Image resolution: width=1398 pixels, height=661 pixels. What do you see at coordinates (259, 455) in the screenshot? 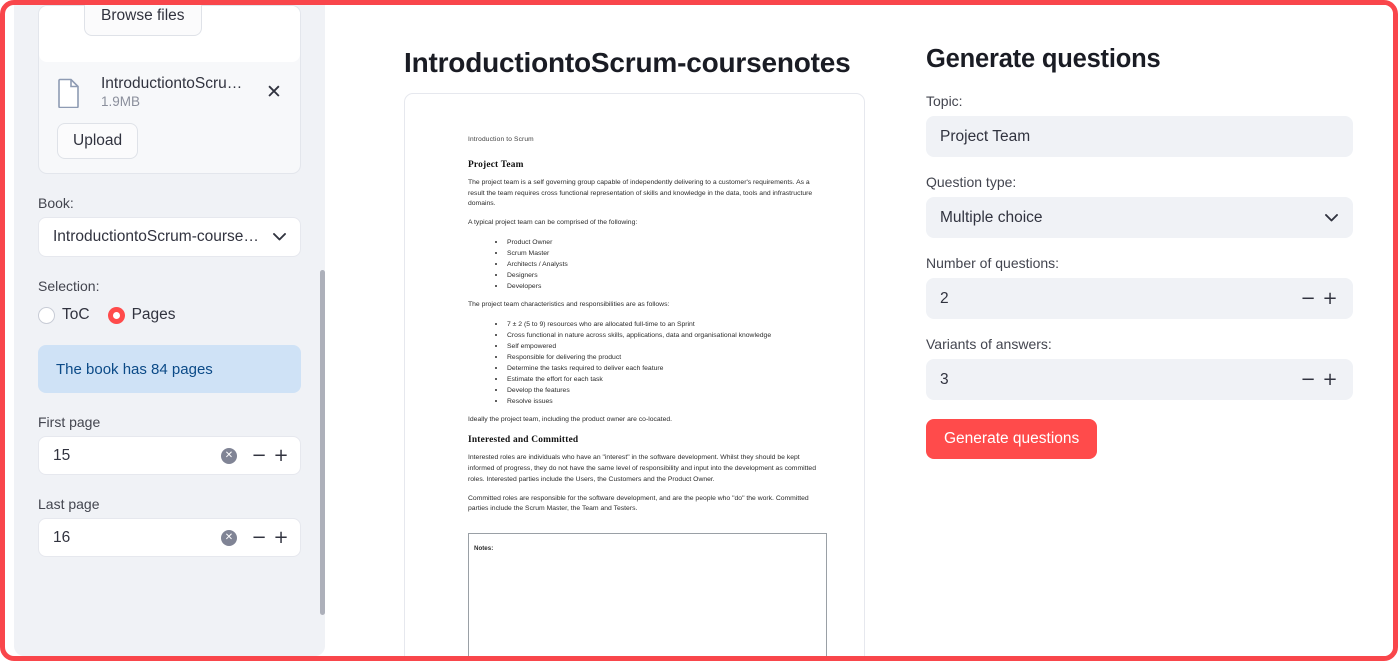
I see `first-page-decrement: −` at bounding box center [259, 455].